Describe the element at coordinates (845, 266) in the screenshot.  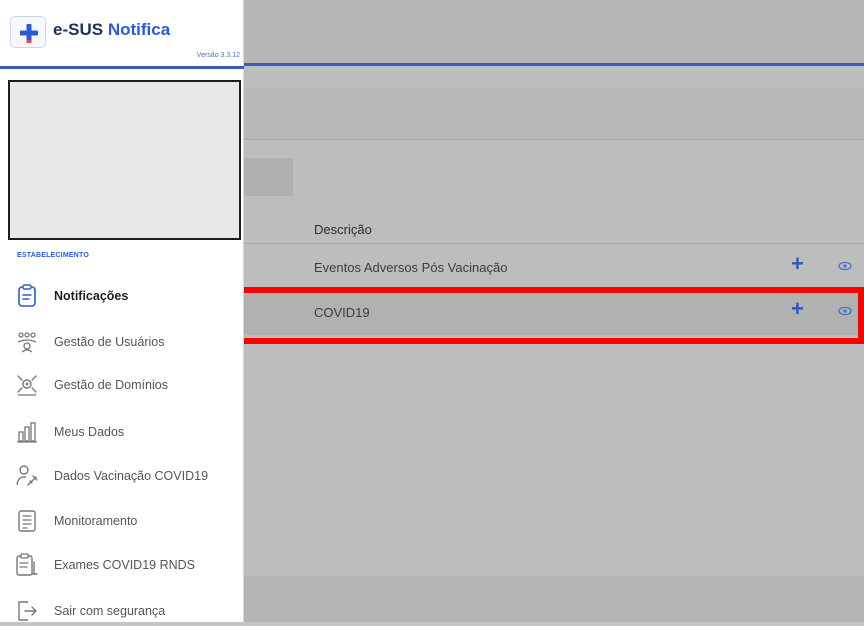
I see `view-eye-icon` at that location.